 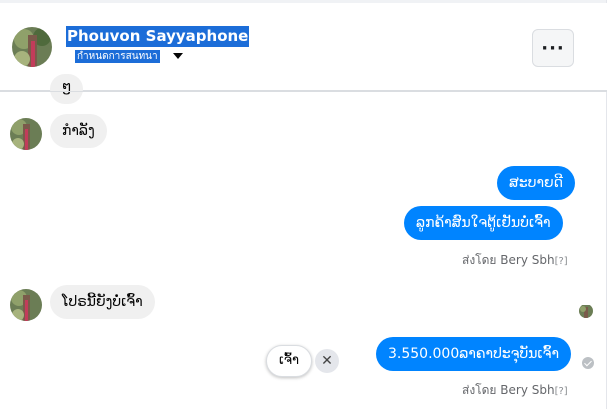 I want to click on message-text: ລູກຄ້າສົນໃຈຕູ້ເຢັນບໍ່ເຈົ້າ, so click(x=483, y=223).